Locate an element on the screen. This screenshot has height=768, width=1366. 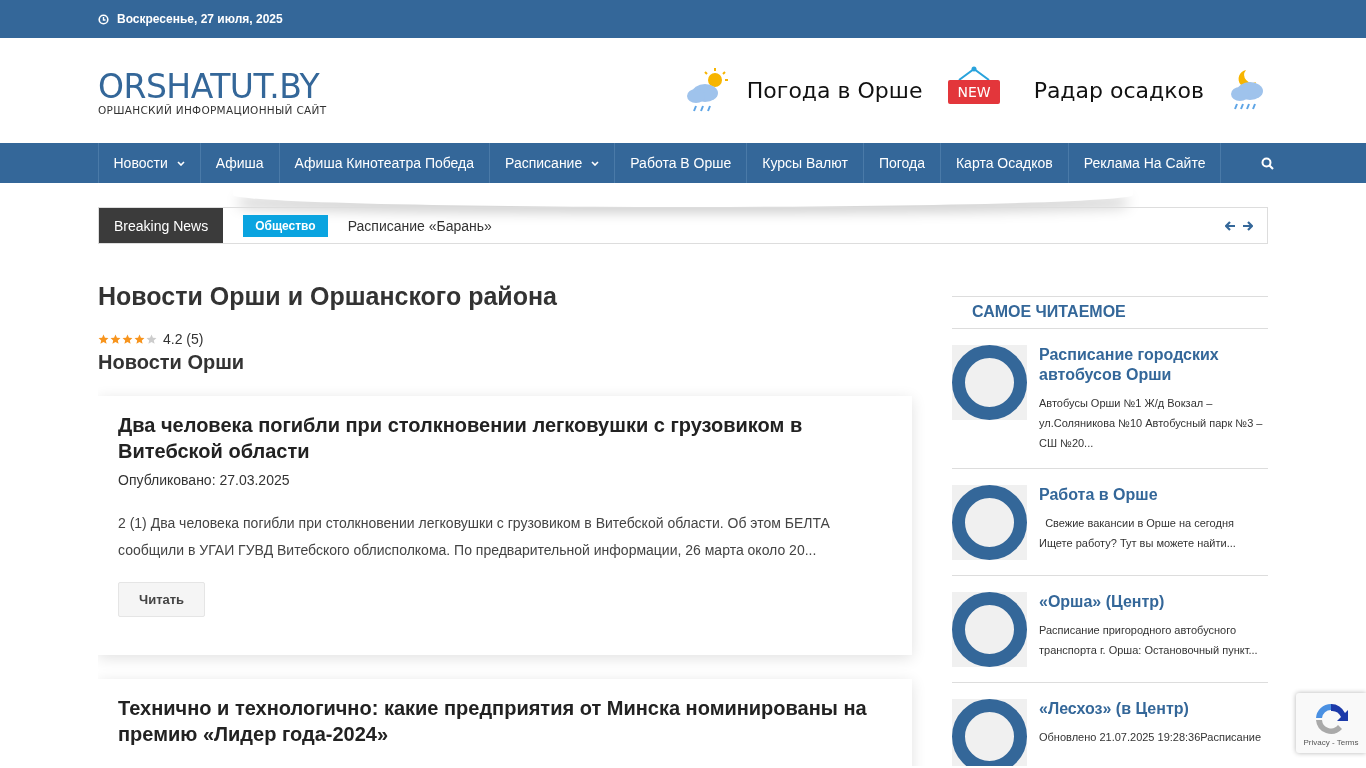
next-button is located at coordinates (1247, 225).